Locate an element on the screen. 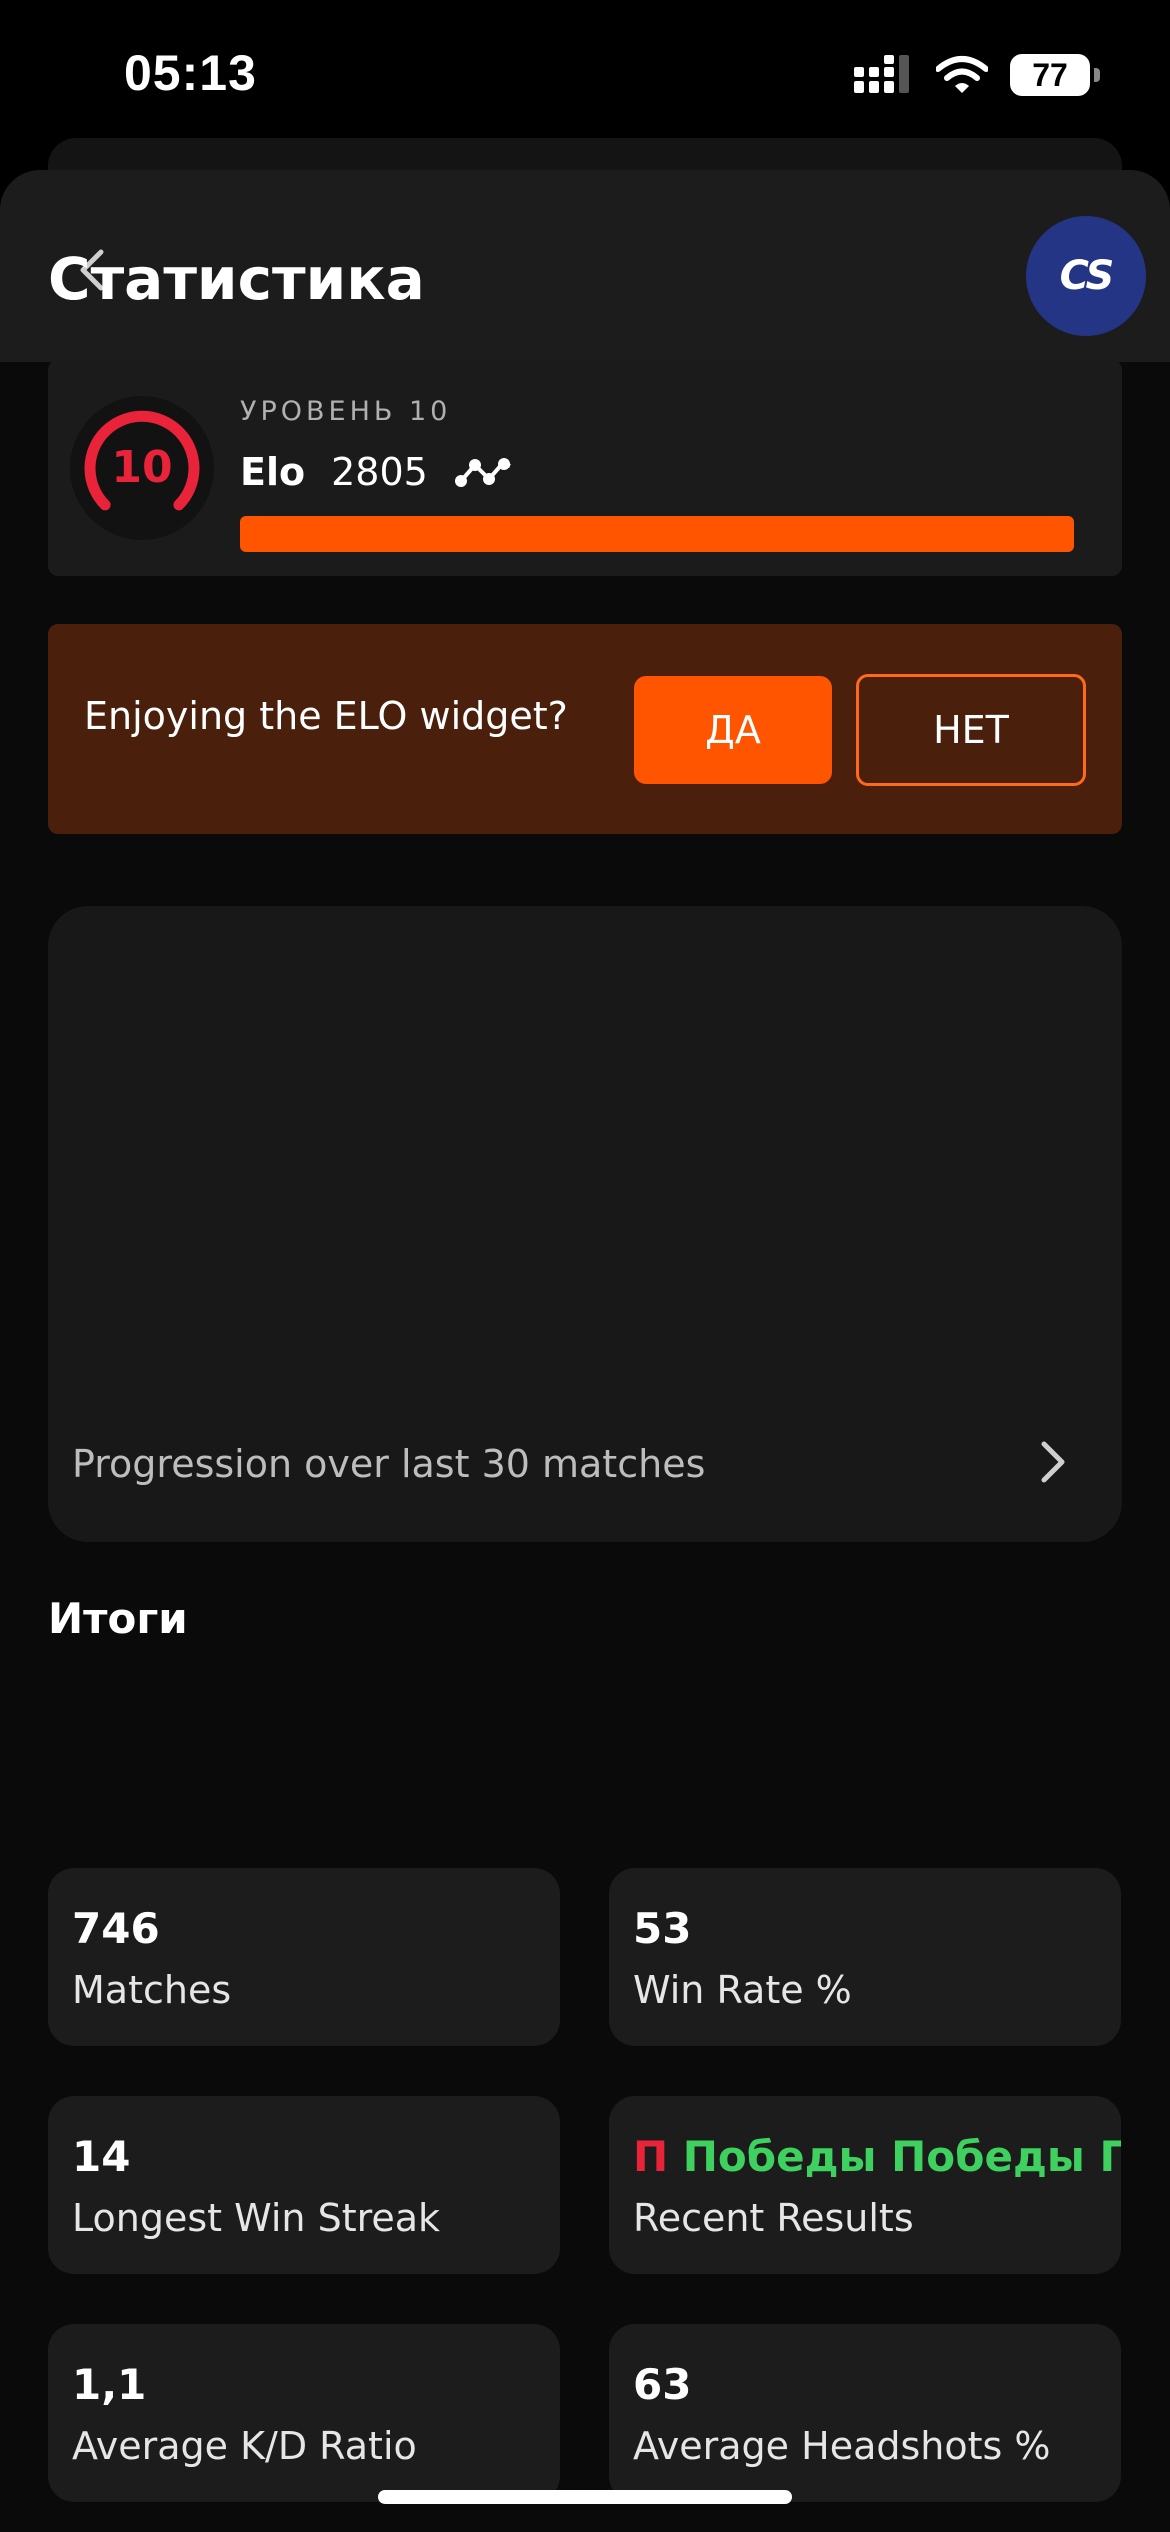 The image size is (1170, 2532). stat-card-longest-win-streak: 14 Longest Win Streak is located at coordinates (304, 2185).